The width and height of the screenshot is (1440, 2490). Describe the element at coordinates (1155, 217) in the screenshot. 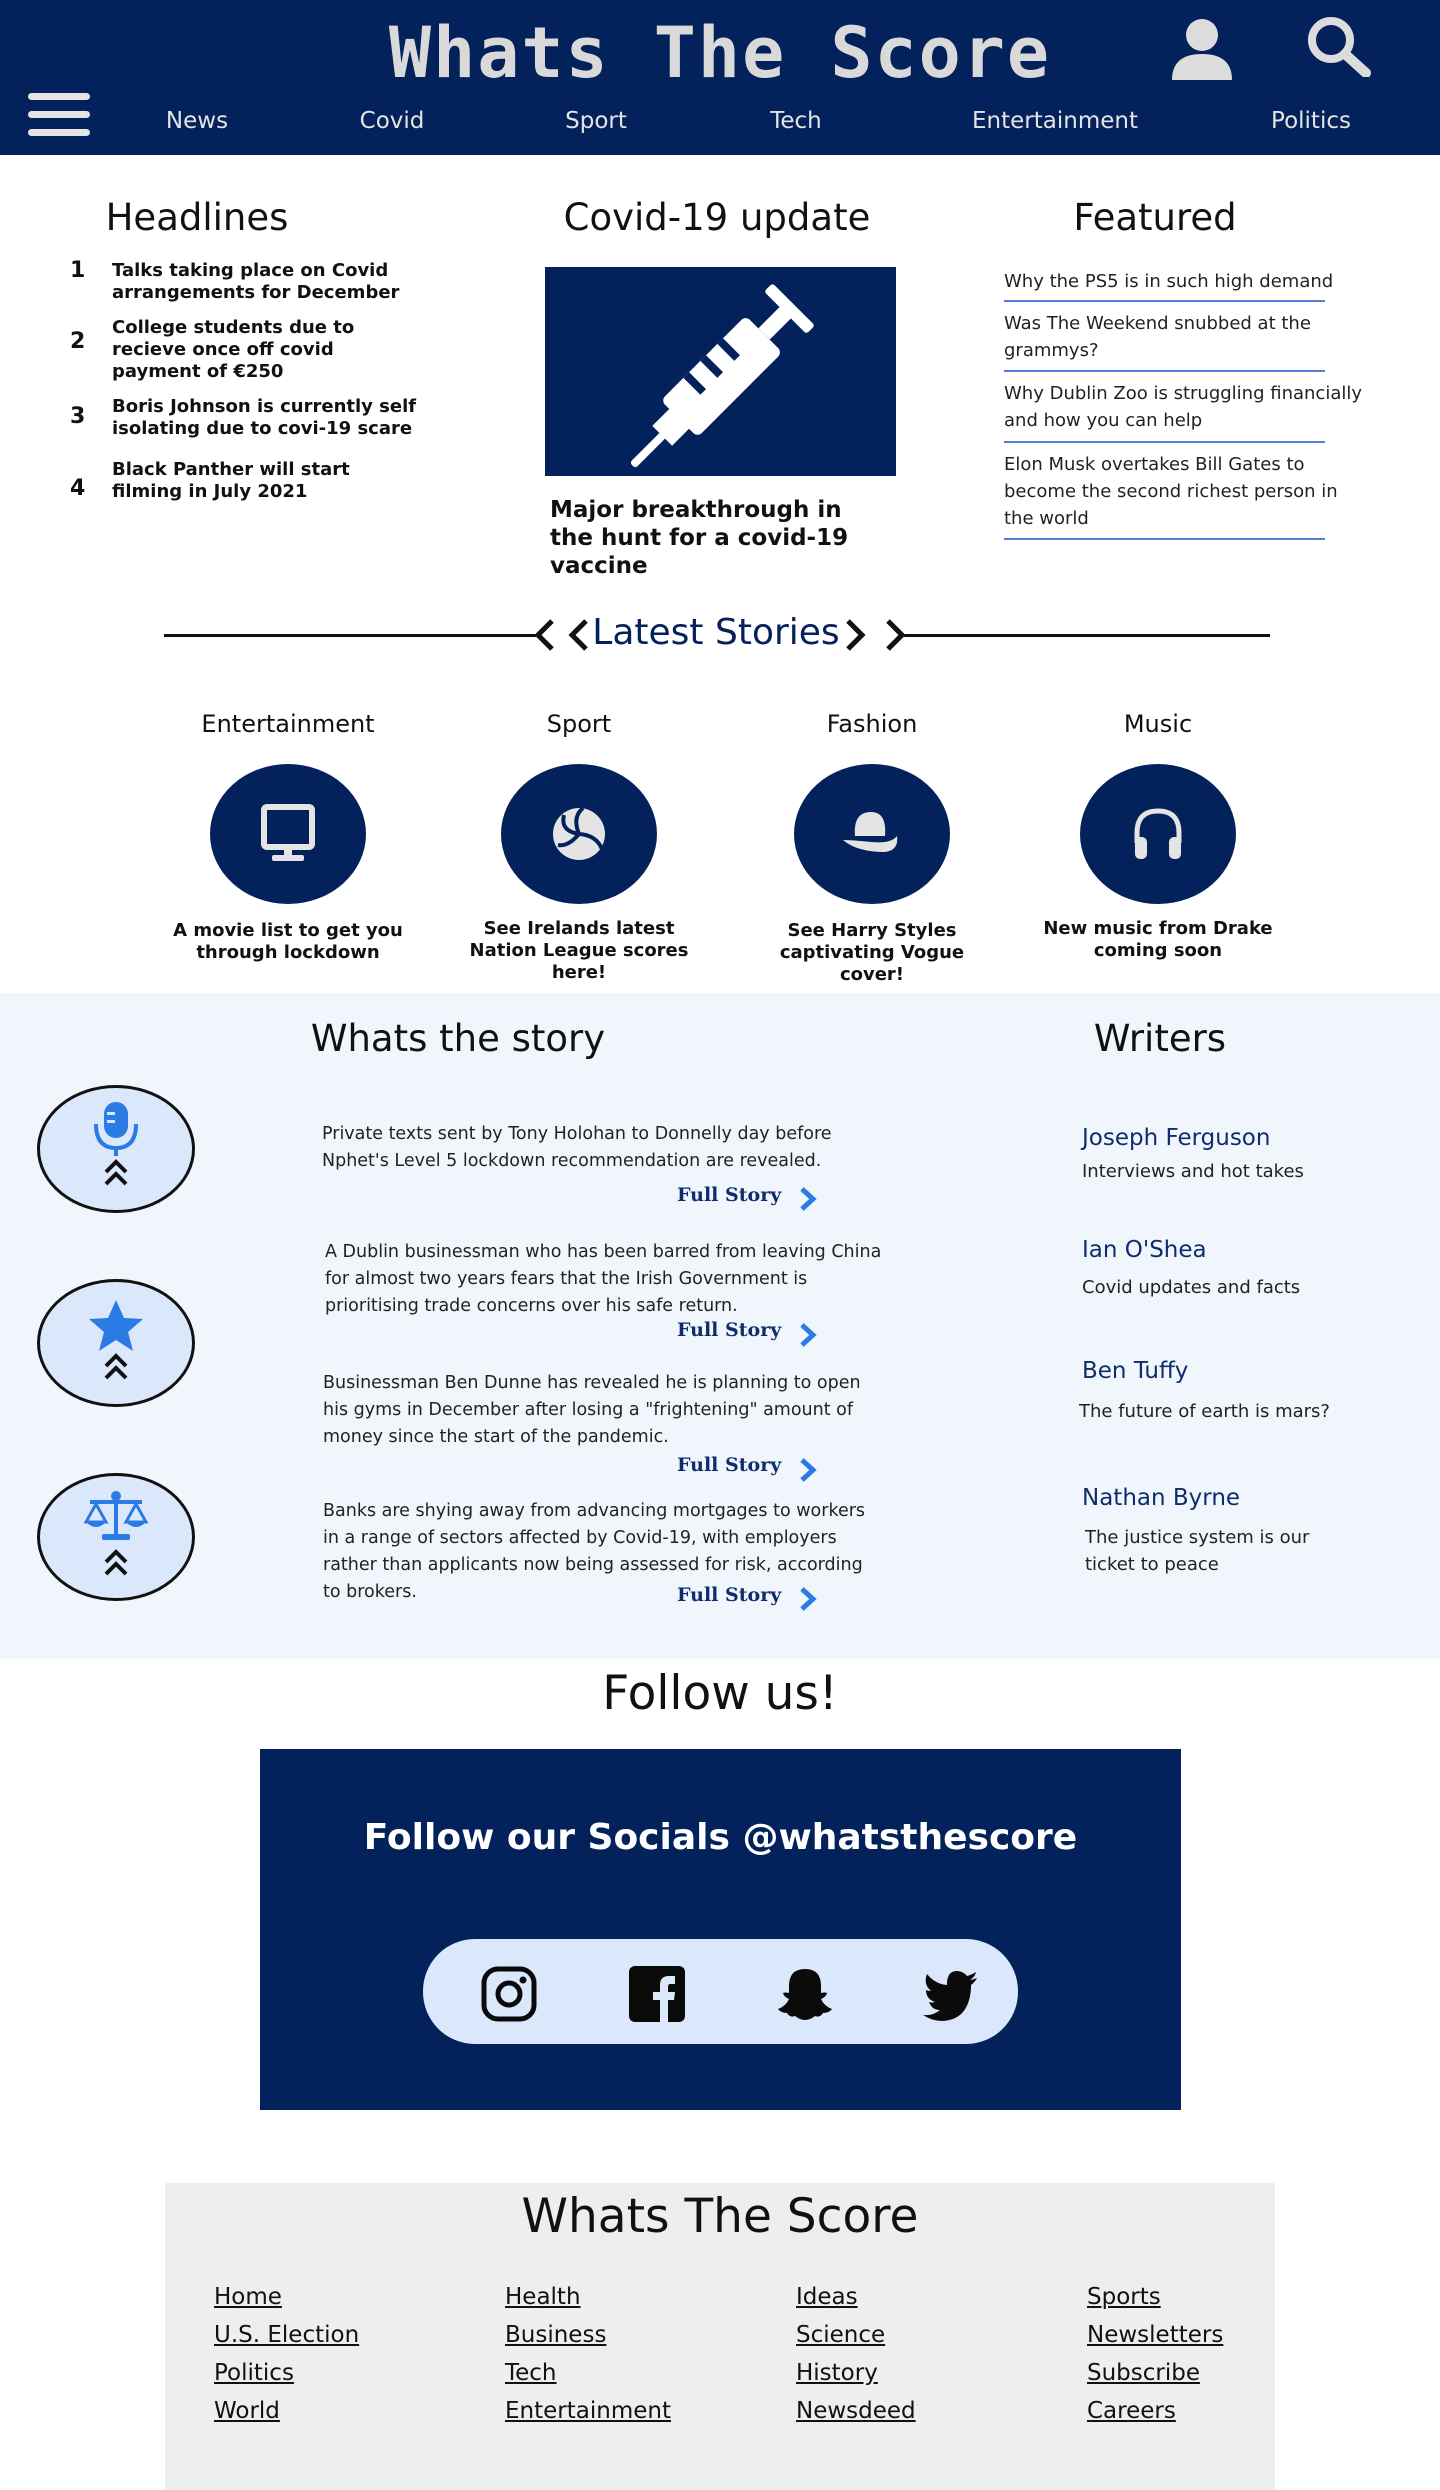

I see `featured-title: Featured` at that location.